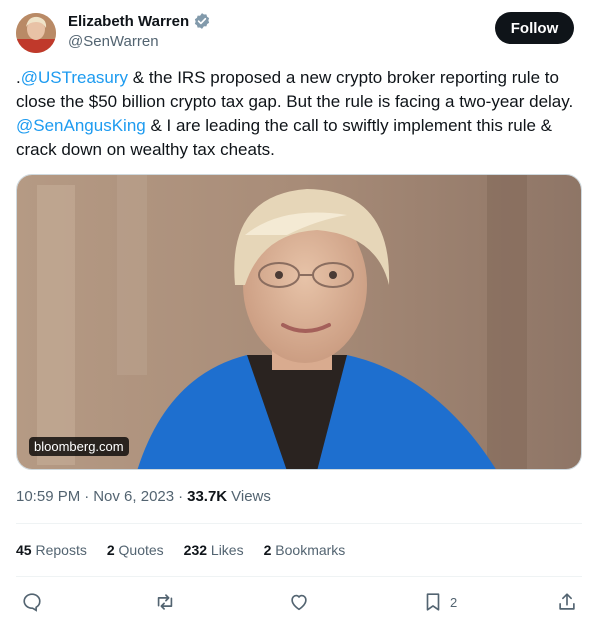 Image resolution: width=598 pixels, height=625 pixels. I want to click on likes-label: Likes, so click(227, 550).